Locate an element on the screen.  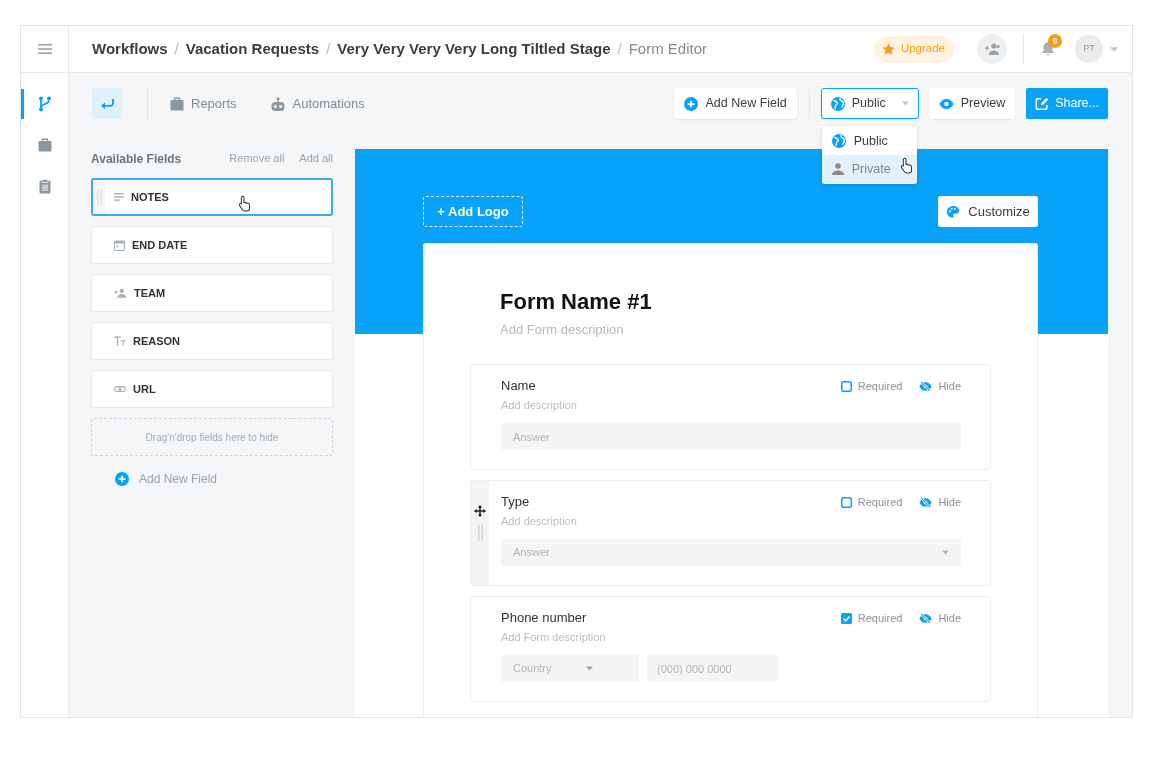
field-label: NOTES is located at coordinates (150, 197).